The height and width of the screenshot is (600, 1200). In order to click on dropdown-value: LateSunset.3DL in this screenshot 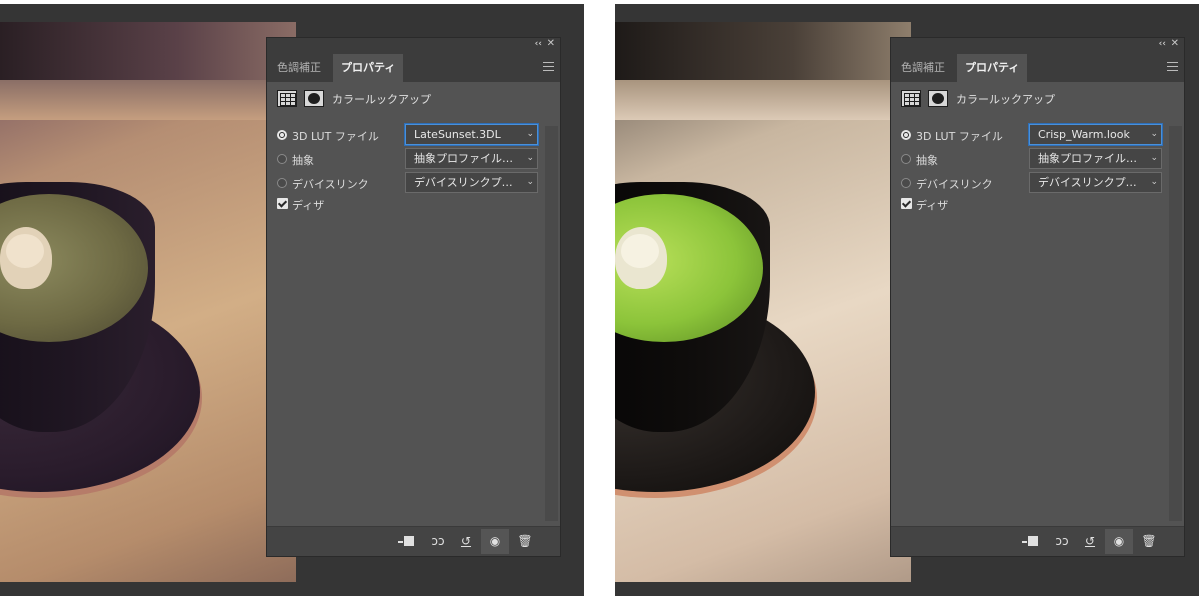, I will do `click(457, 134)`.